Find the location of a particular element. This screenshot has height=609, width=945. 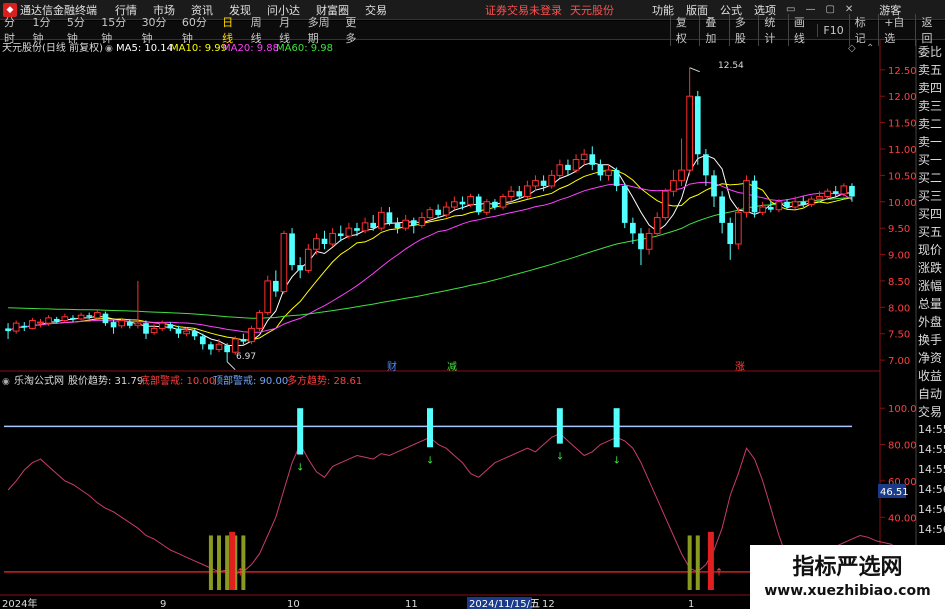

f10-button: F10 is located at coordinates (832, 30).